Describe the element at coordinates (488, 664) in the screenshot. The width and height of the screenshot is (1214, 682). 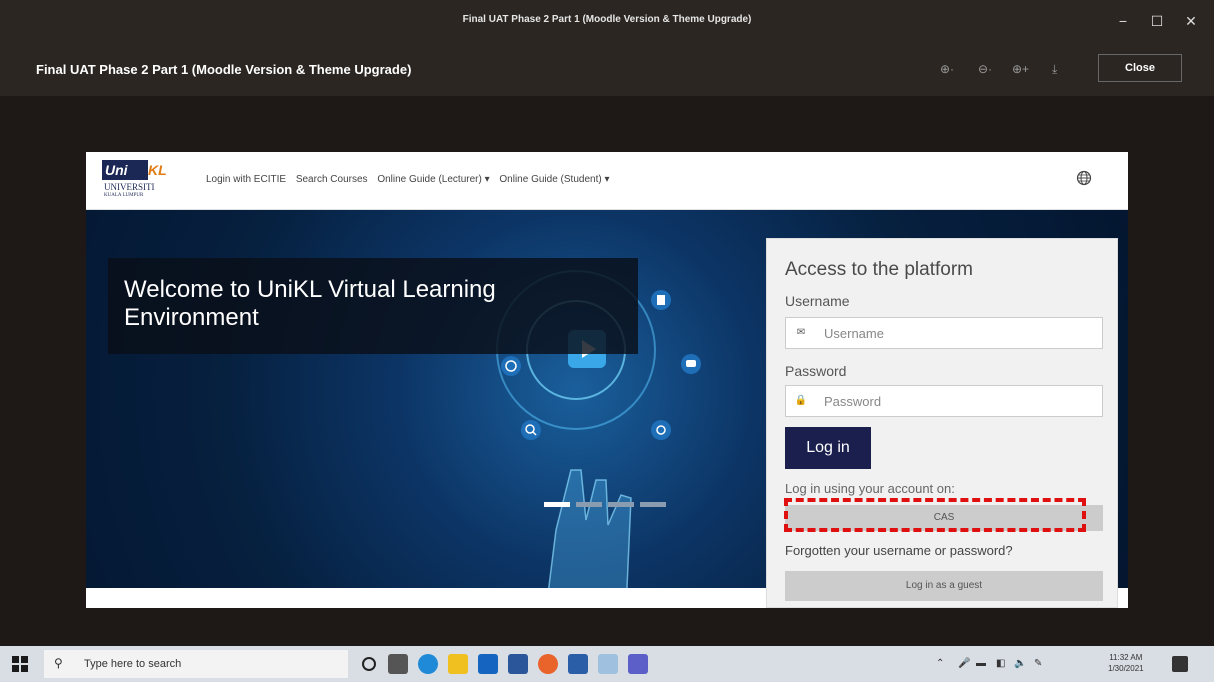
I see `outlook-icon` at that location.